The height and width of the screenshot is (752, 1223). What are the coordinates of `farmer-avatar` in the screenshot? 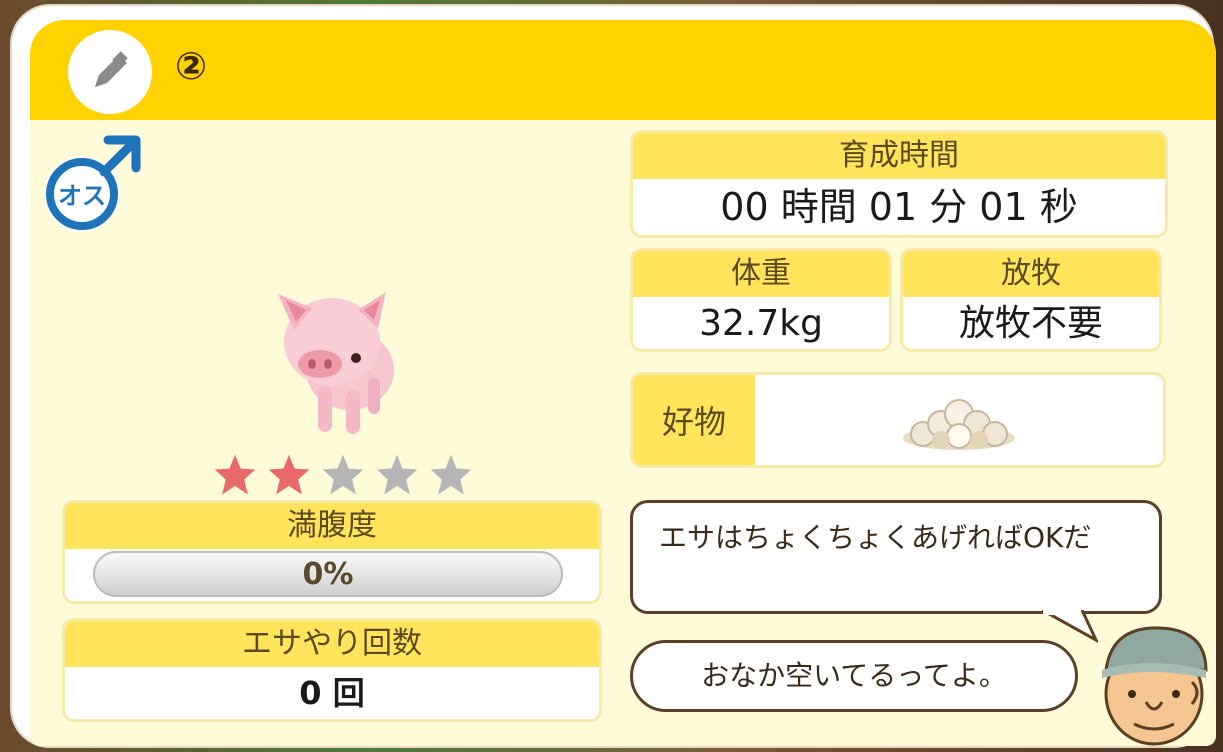 It's located at (1155, 686).